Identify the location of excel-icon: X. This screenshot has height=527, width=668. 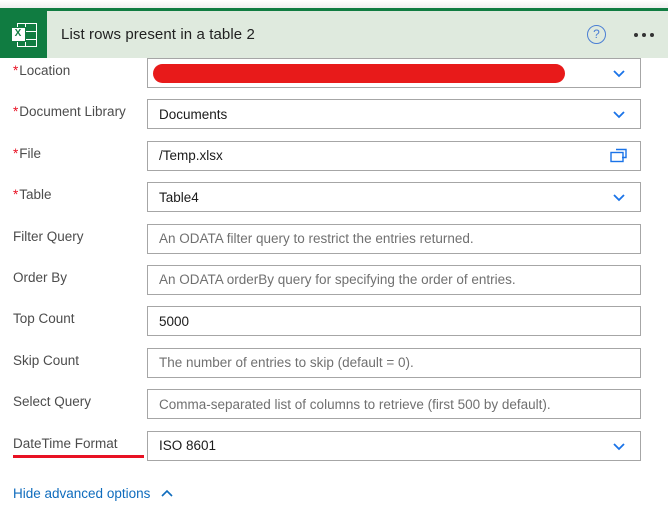
(23, 34).